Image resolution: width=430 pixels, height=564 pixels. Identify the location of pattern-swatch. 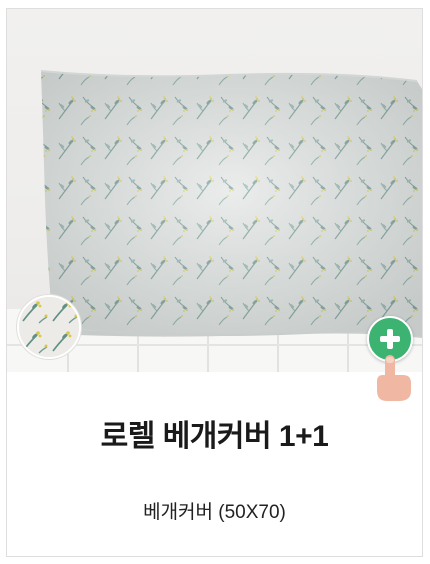
(49, 327).